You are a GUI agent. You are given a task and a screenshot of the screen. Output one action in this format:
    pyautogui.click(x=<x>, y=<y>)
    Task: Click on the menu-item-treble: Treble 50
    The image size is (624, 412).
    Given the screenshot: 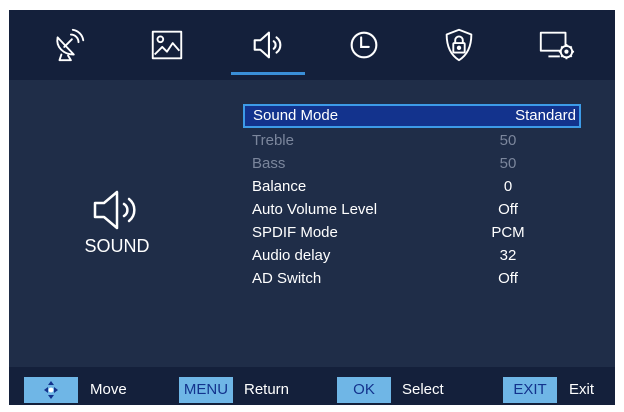 What is the action you would take?
    pyautogui.click(x=412, y=140)
    